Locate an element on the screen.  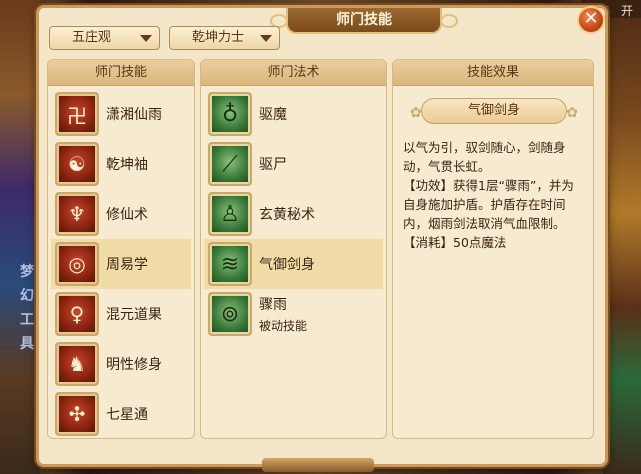
skill-label: 明性修身 is located at coordinates (134, 365).